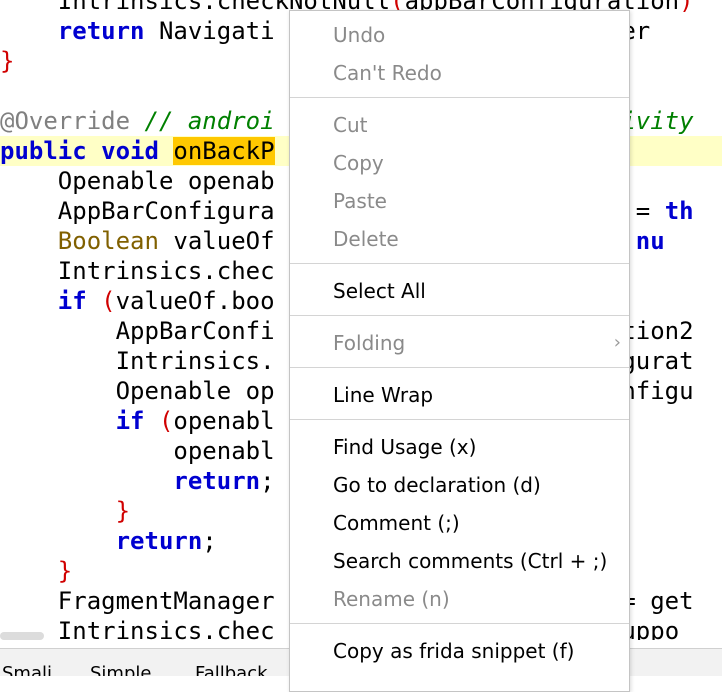 Image resolution: width=722 pixels, height=692 pixels. I want to click on menu-item-copy: Copy, so click(459, 163).